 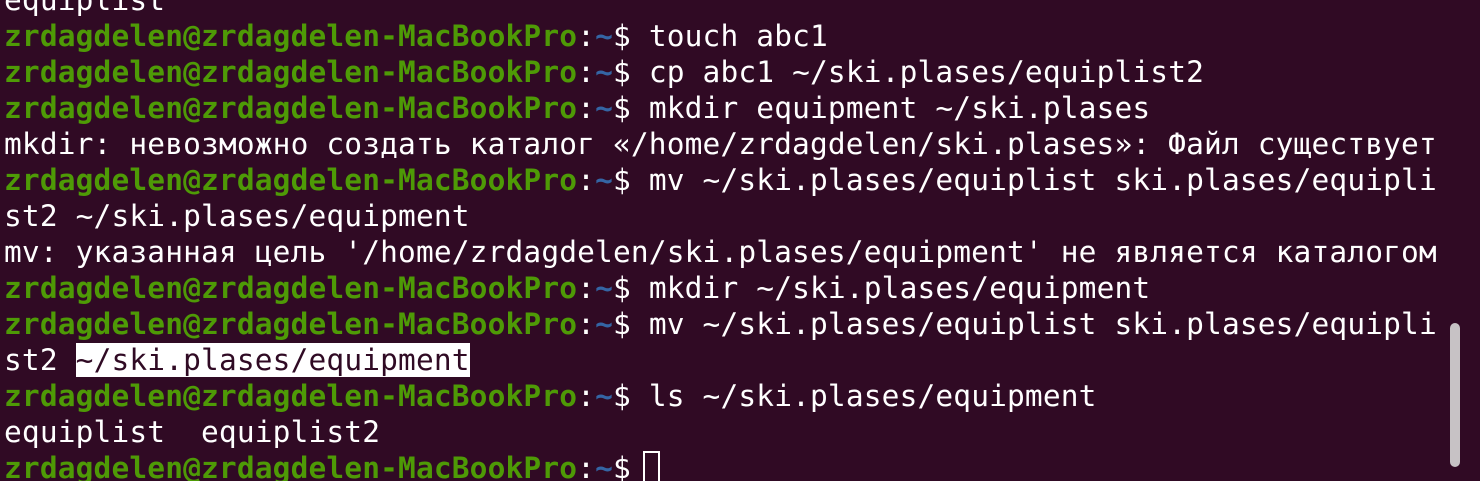 I want to click on command-text: ls ~/ski.plases/equipment, so click(x=863, y=396).